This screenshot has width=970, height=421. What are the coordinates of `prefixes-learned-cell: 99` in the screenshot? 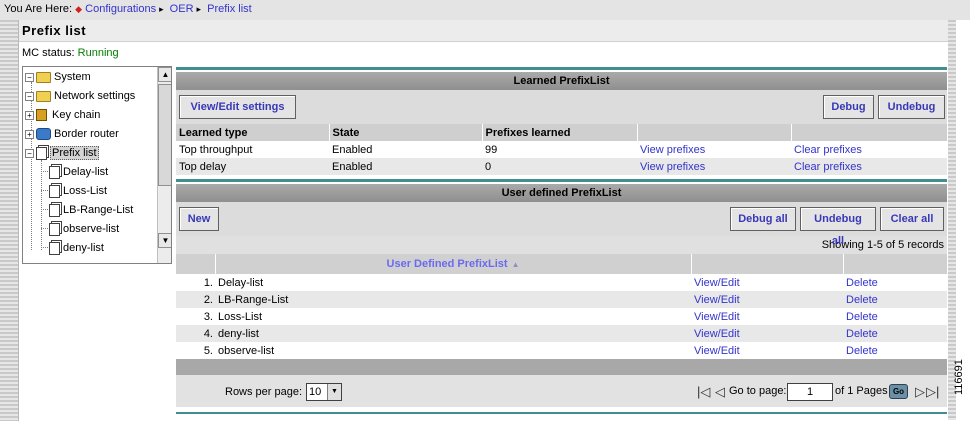 It's located at (559, 149).